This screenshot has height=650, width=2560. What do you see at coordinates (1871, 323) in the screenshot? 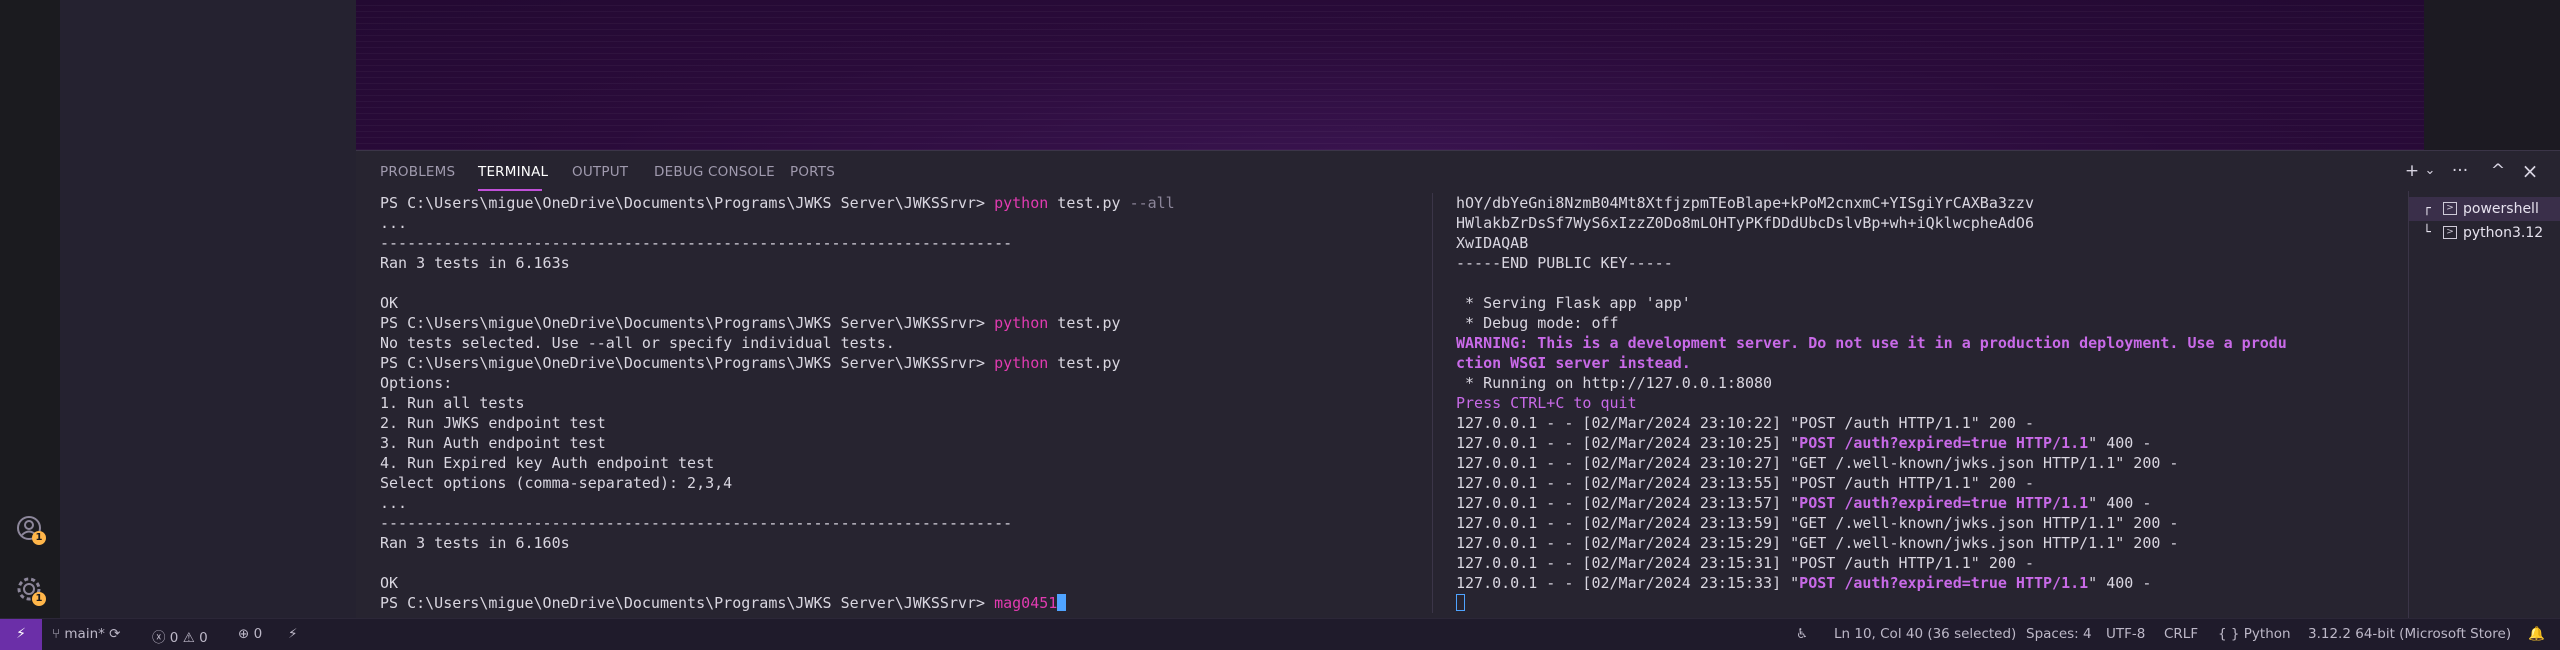
I see `terminal-line: * Debug mode: off` at bounding box center [1871, 323].